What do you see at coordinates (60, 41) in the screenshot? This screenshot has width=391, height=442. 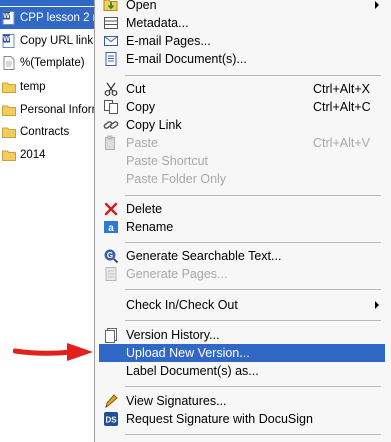 I see `file-label: Copy URL link.d` at bounding box center [60, 41].